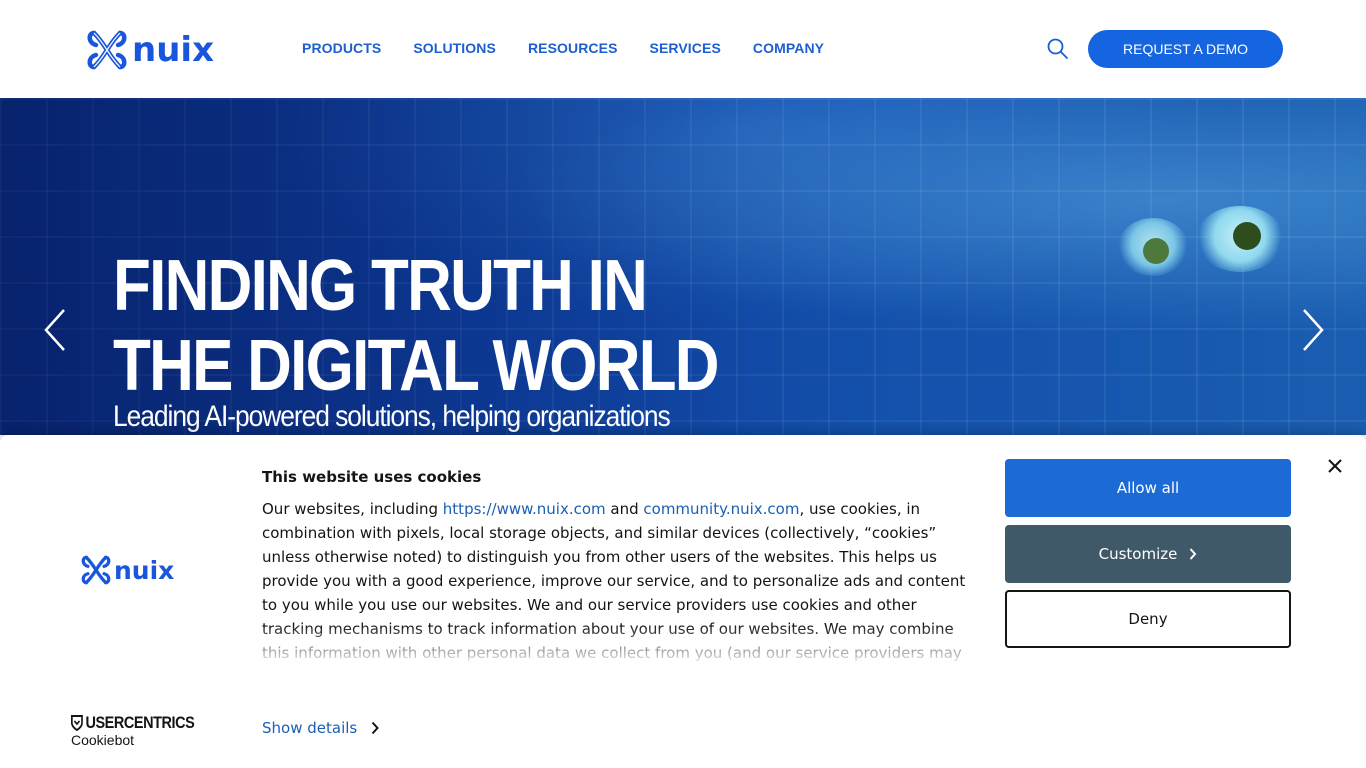  What do you see at coordinates (788, 48) in the screenshot?
I see `nav-company: COMPANY` at bounding box center [788, 48].